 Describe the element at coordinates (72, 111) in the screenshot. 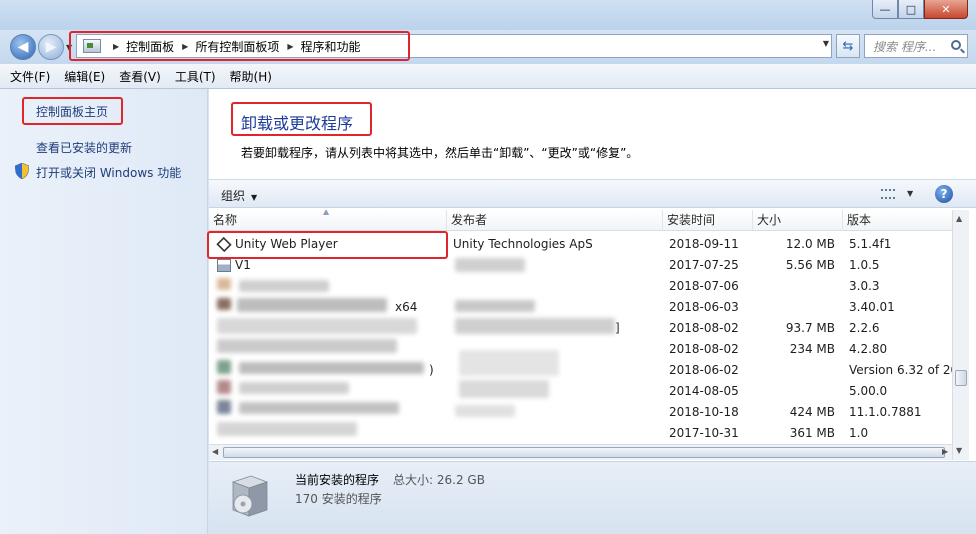

I see `annotation-box-sidebar-home` at that location.